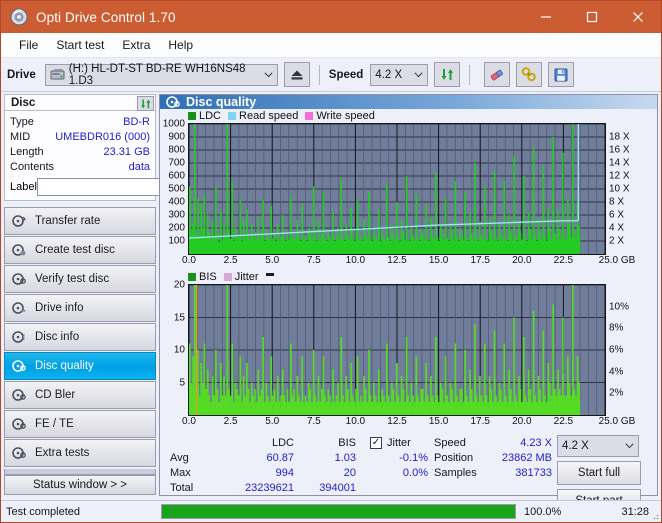 The width and height of the screenshot is (662, 523). Describe the element at coordinates (313, 421) in the screenshot. I see `x-axis-tick: 7.5` at that location.